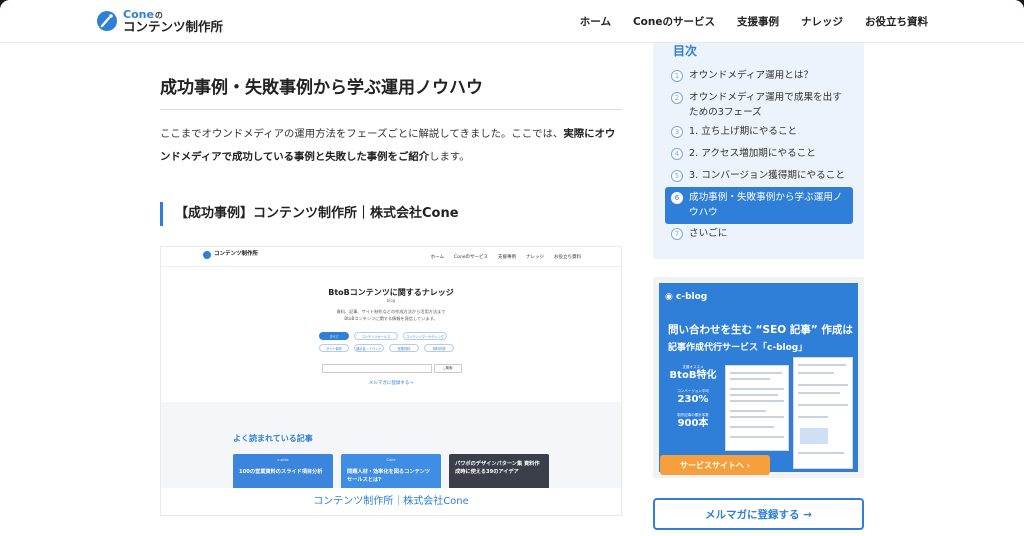 This screenshot has width=1024, height=536. Describe the element at coordinates (767, 175) in the screenshot. I see `toc-item-label: 3. コンバージョン獲得期にやること` at that location.